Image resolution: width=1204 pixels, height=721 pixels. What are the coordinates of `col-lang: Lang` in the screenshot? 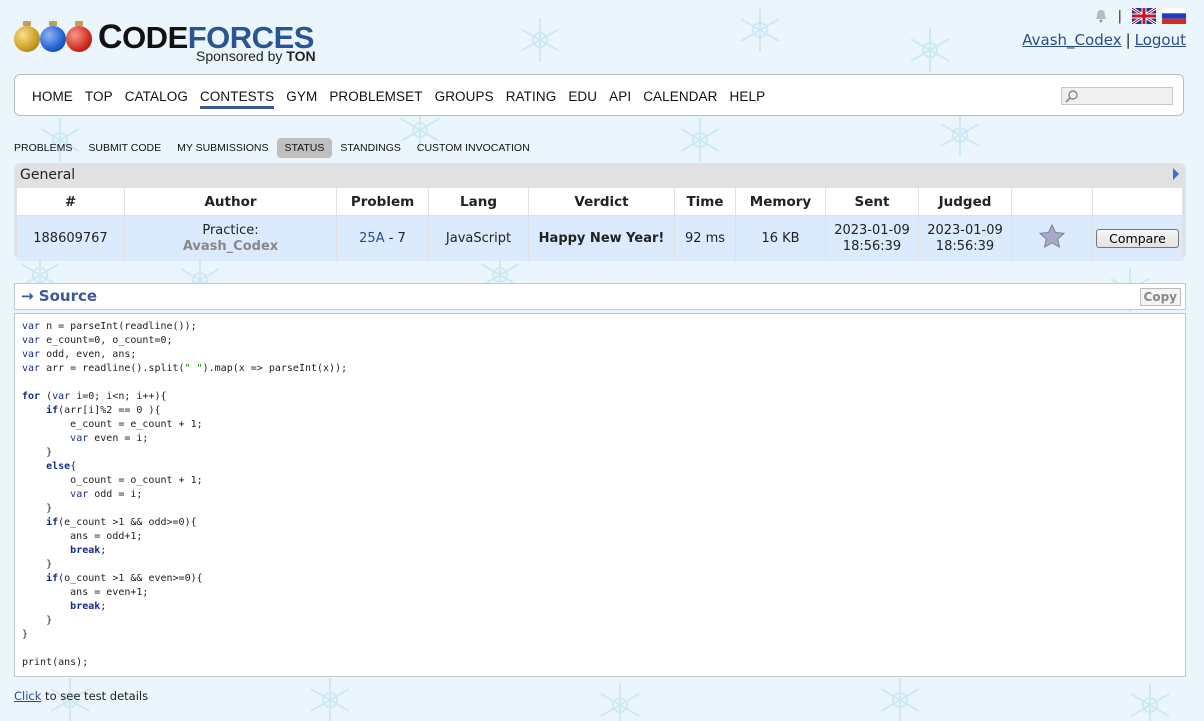 It's located at (478, 202).